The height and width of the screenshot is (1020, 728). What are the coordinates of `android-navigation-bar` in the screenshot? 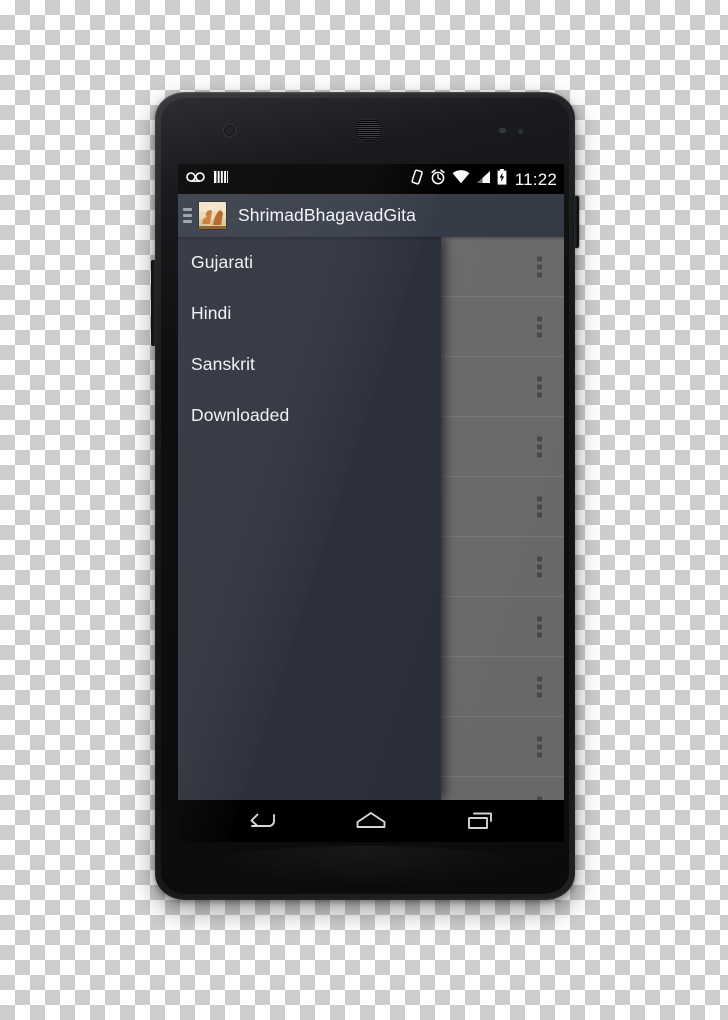 It's located at (371, 821).